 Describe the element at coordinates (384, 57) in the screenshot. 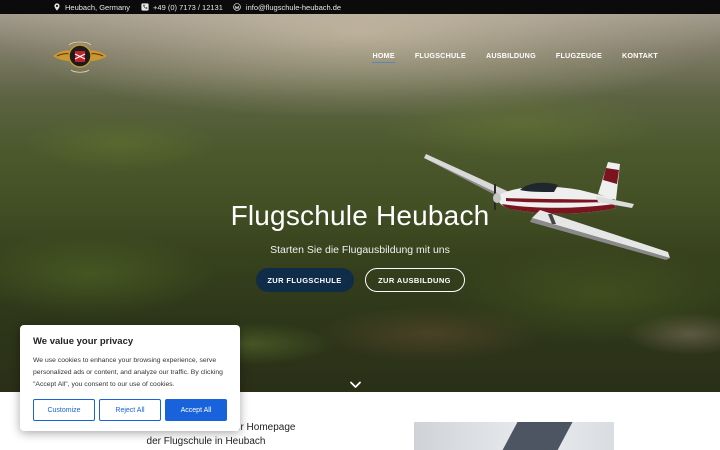

I see `nav-home: HOME` at that location.